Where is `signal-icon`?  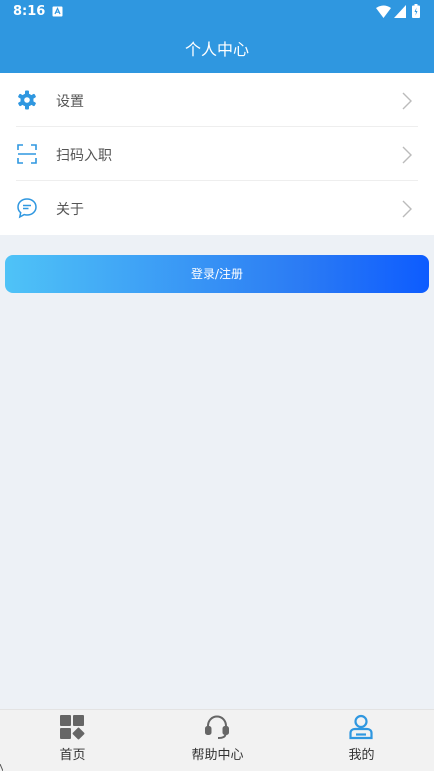 signal-icon is located at coordinates (400, 11).